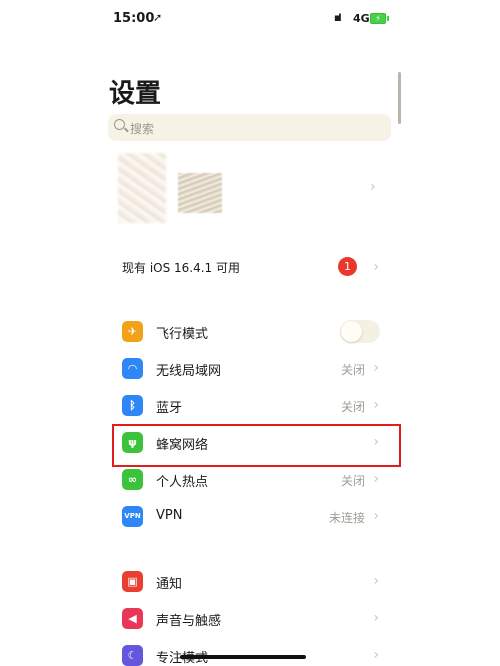  I want to click on status-bar: 15:00 ➚ ıııl 4G ⚡, so click(250, 19).